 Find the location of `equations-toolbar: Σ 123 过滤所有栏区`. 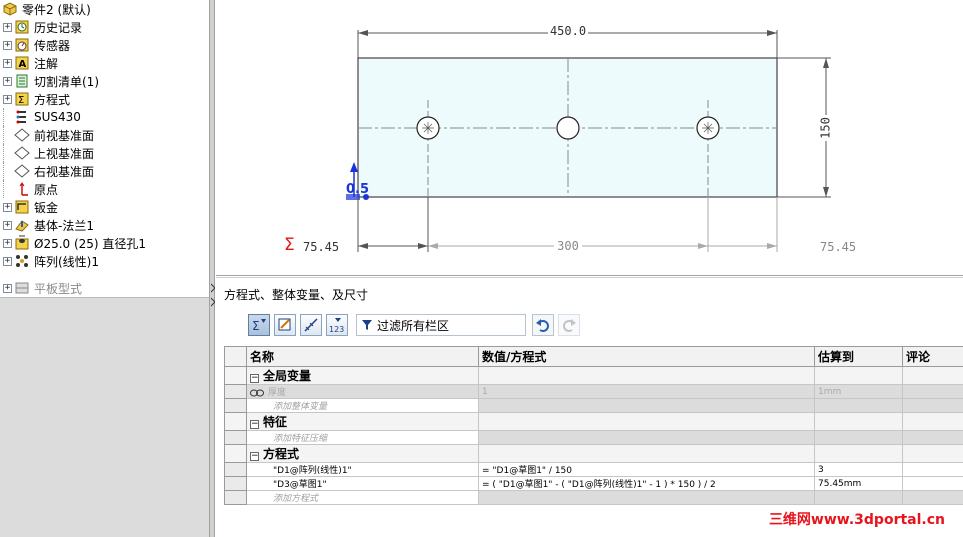

equations-toolbar: Σ 123 过滤所有栏区 is located at coordinates (414, 325).